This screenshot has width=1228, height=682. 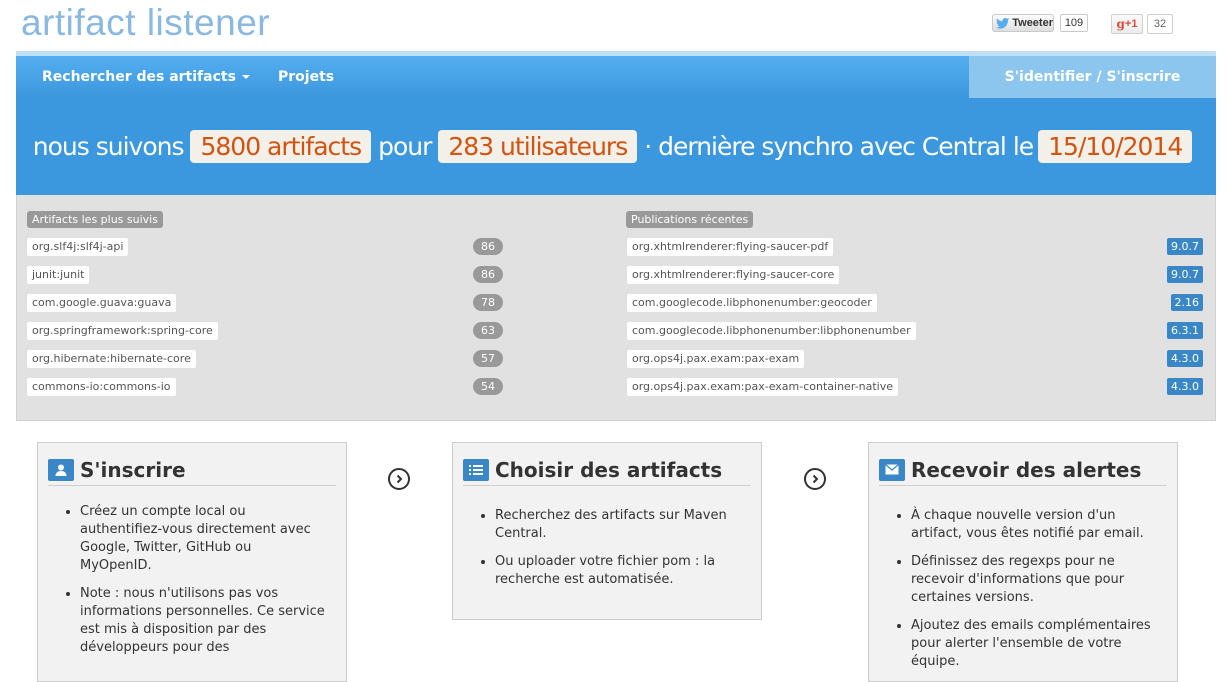 What do you see at coordinates (133, 469) in the screenshot?
I see `card-title-text: S'inscrire` at bounding box center [133, 469].